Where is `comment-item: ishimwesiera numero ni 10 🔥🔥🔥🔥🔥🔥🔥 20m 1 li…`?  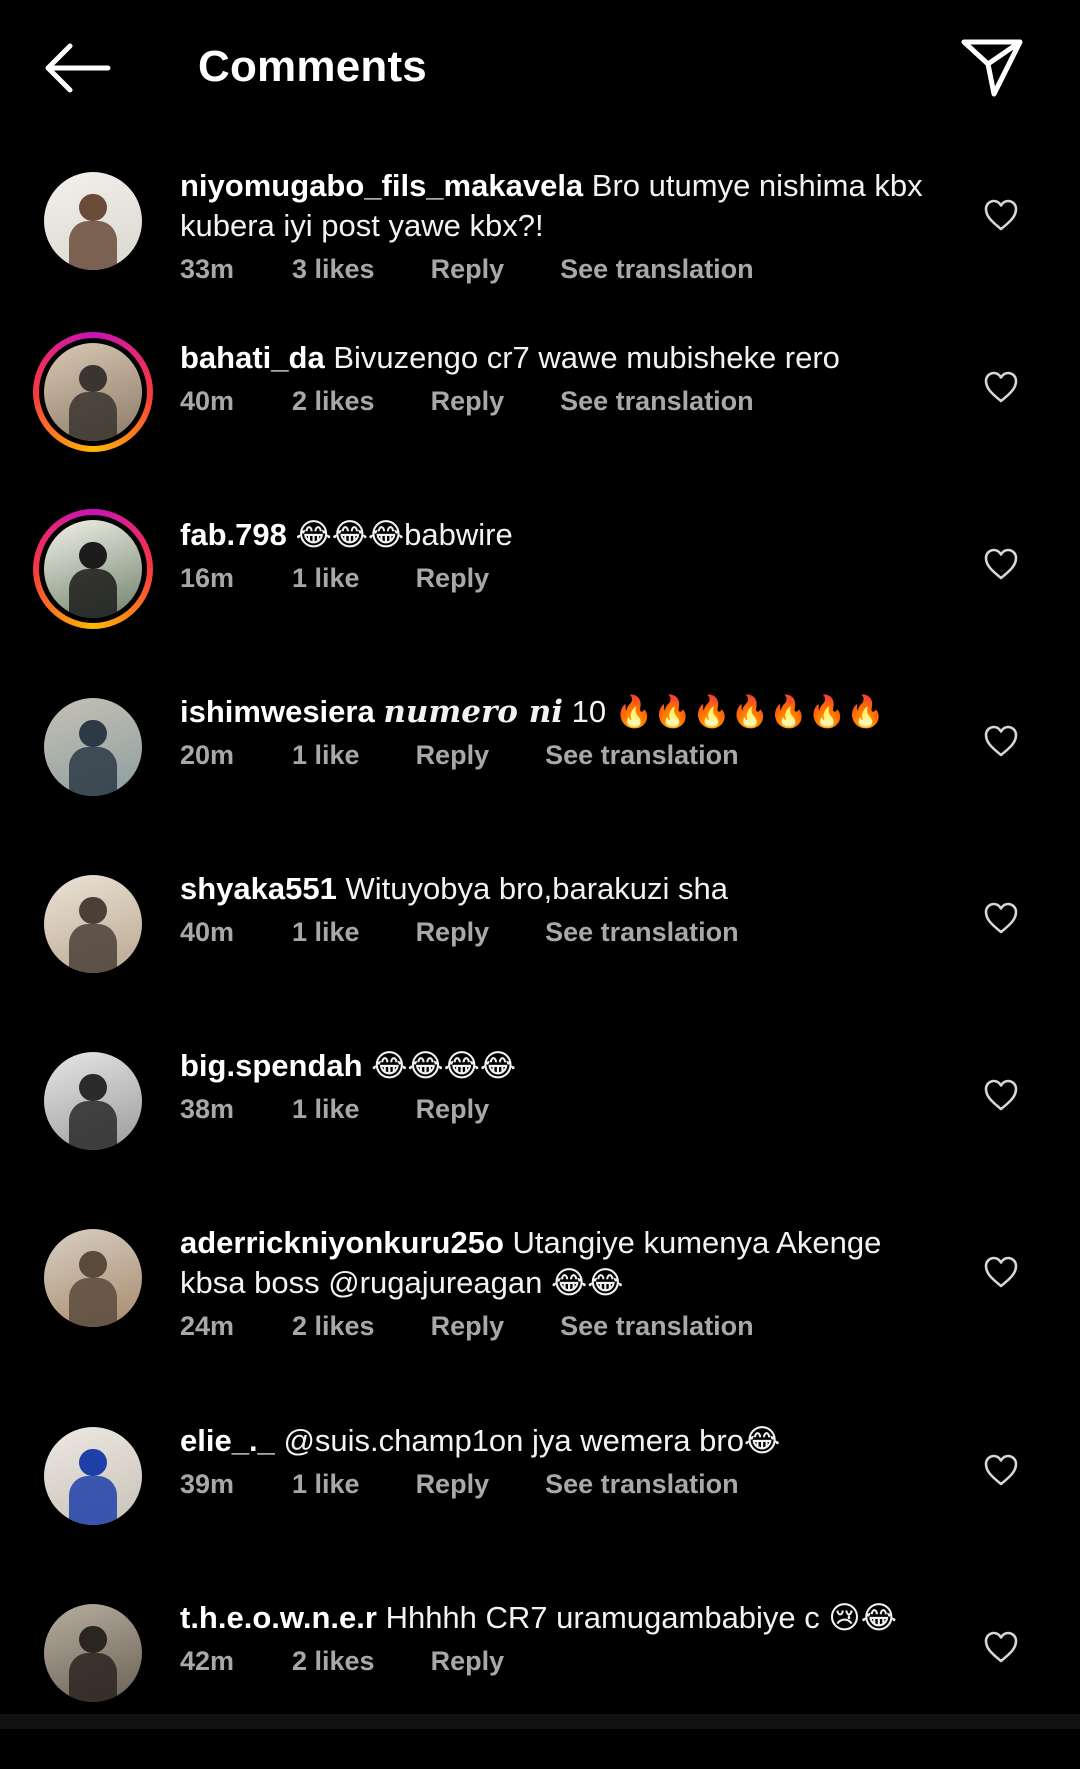
comment-item: ishimwesiera numero ni 10 🔥🔥🔥🔥🔥🔥🔥 20m 1 li… is located at coordinates (540, 774).